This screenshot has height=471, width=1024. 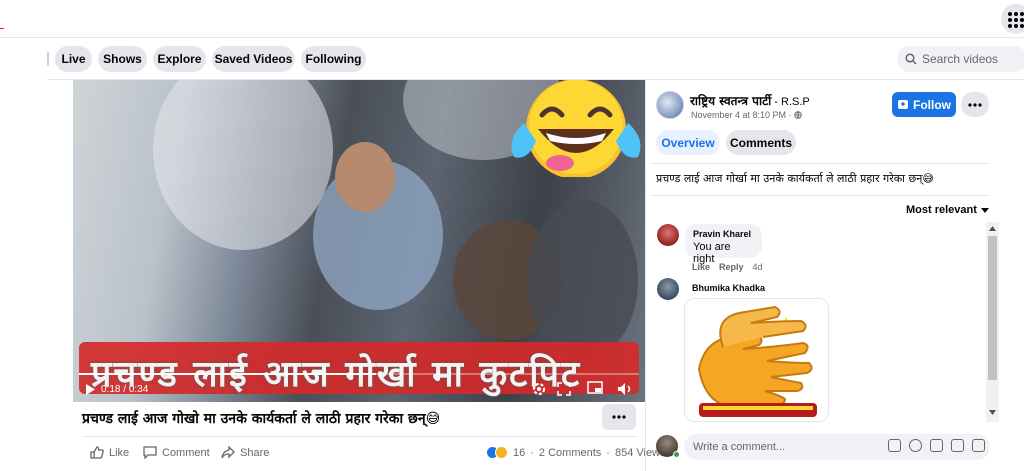 I want to click on video-more-button, so click(x=619, y=417).